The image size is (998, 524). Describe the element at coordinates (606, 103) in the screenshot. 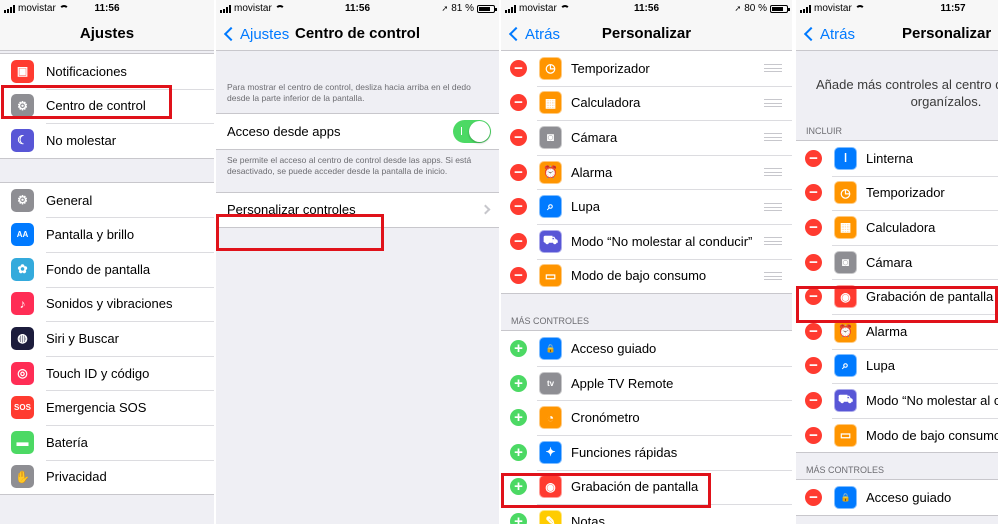

I see `control-label: Calculadora` at that location.